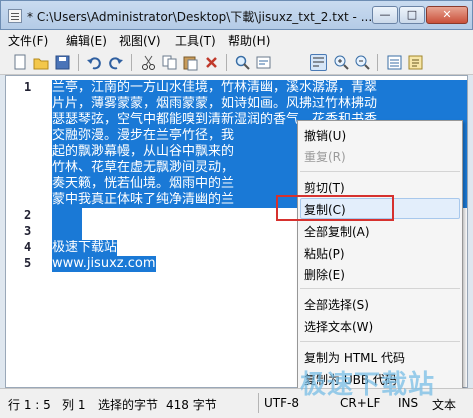  I want to click on notepad-app-icon, so click(15, 16).